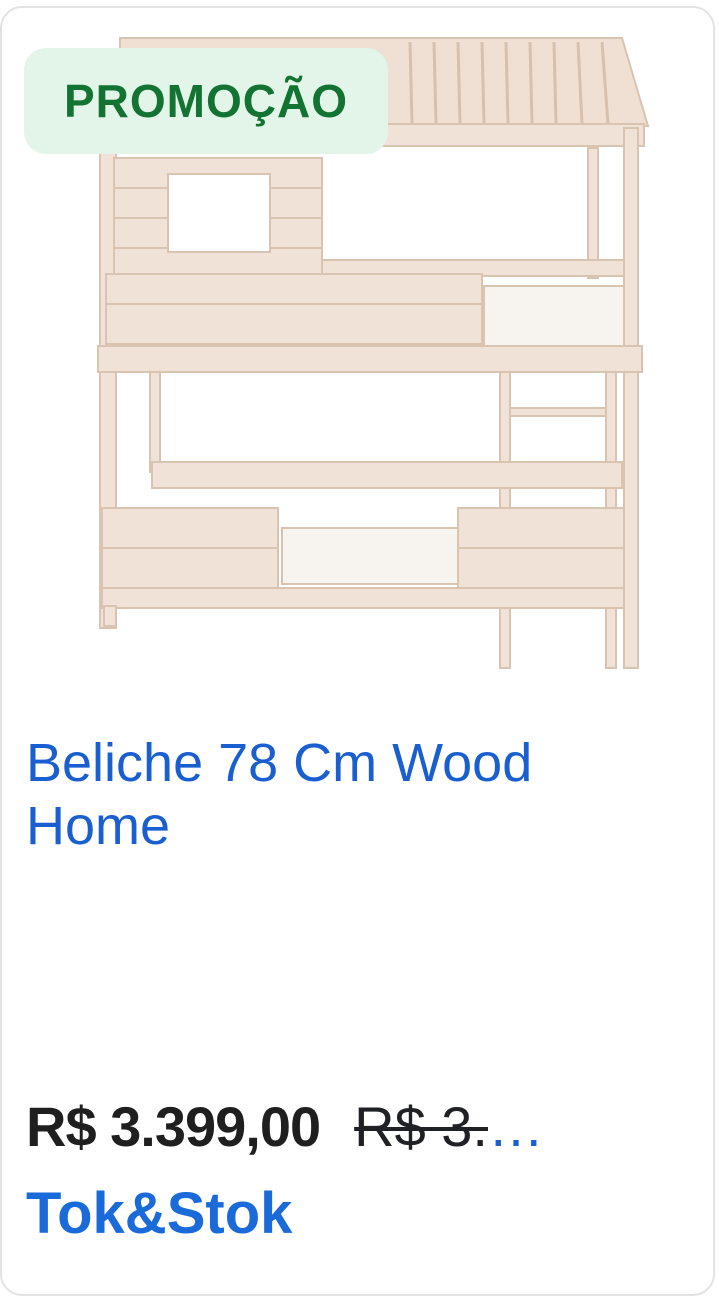 The width and height of the screenshot is (719, 1296). What do you see at coordinates (279, 763) in the screenshot?
I see `product-title-line-1: Beliche 78 Cm Wood` at bounding box center [279, 763].